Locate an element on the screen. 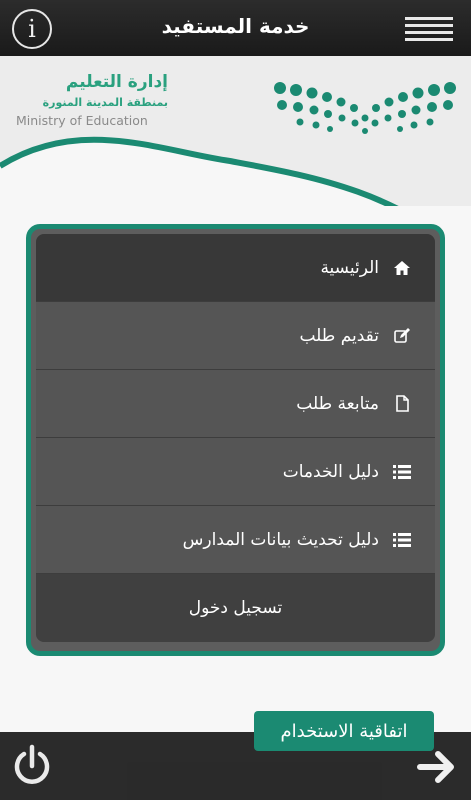 The height and width of the screenshot is (800, 471). menu-item-services-guide: دليل الخدمات is located at coordinates (235, 472).